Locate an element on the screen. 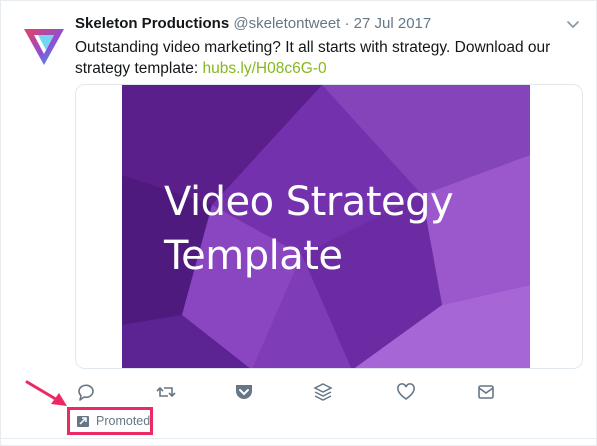 The height and width of the screenshot is (446, 597). promoted-badge: Promoted is located at coordinates (110, 421).